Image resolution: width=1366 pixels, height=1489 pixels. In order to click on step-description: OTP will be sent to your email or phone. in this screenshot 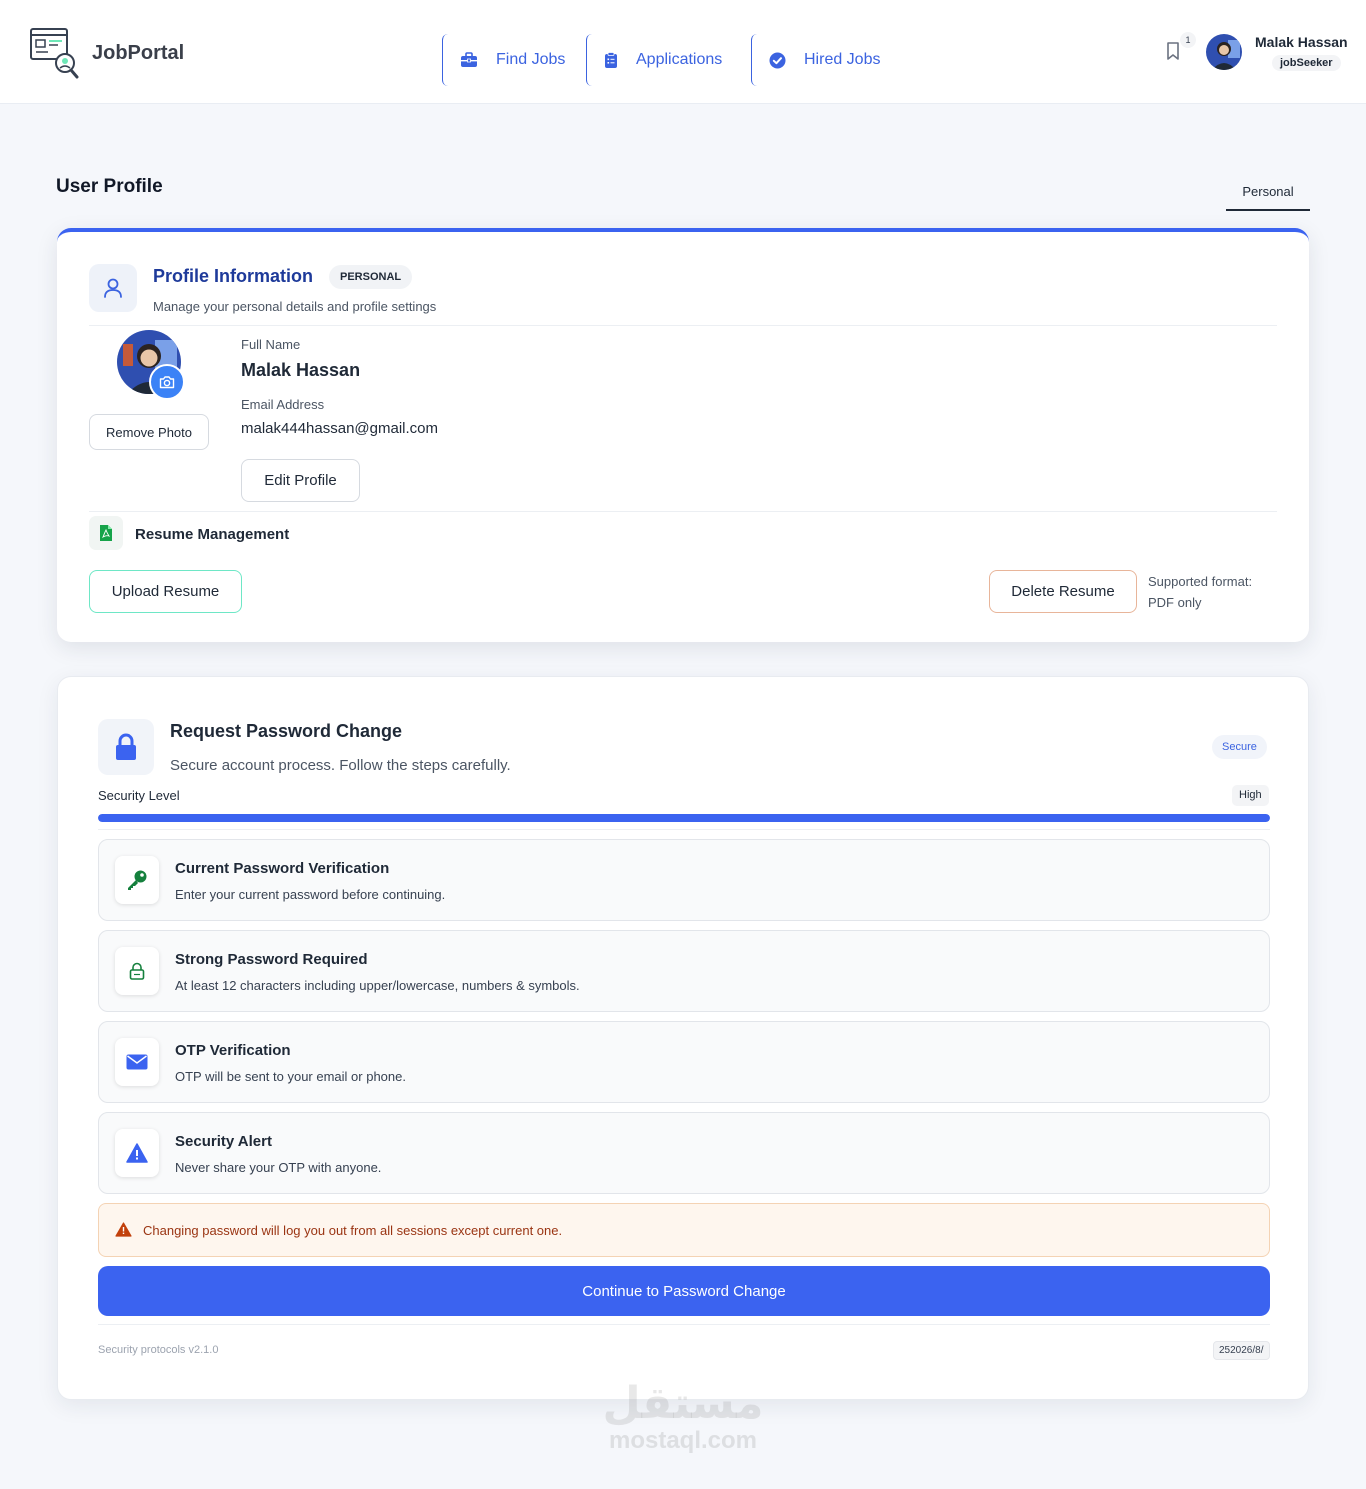, I will do `click(290, 1076)`.